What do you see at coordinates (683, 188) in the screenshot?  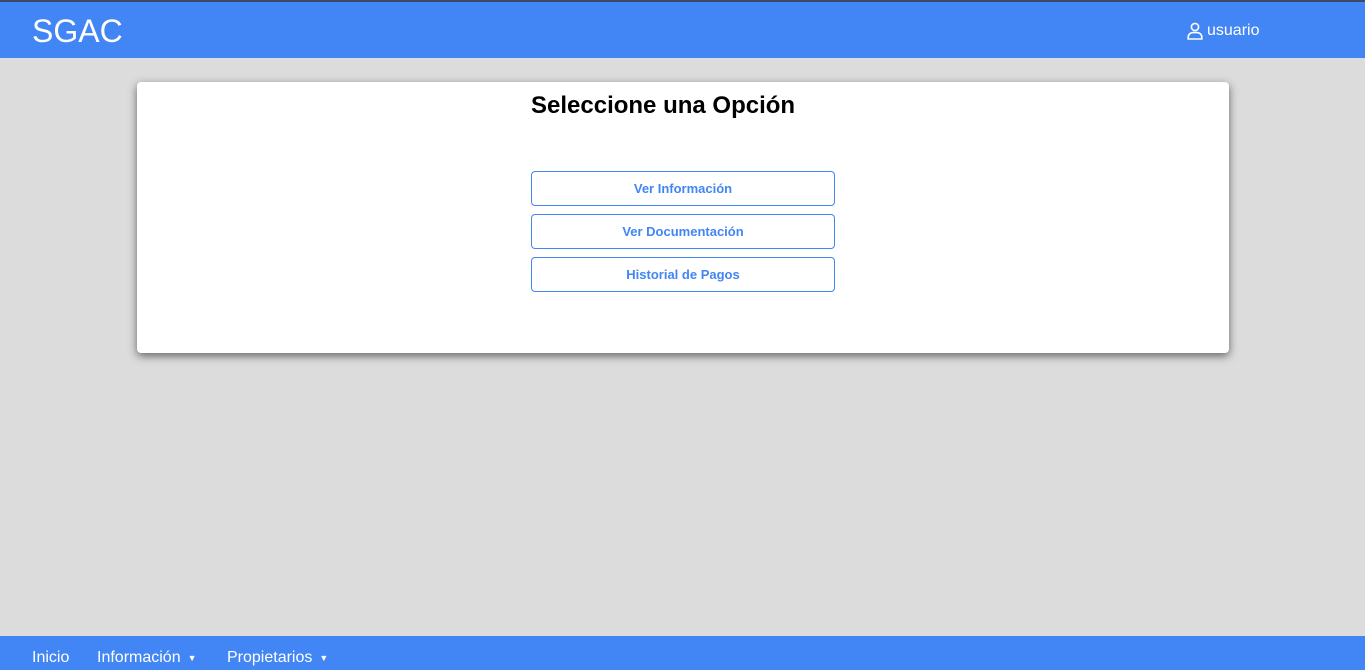 I see `ver-informacion-button: Ver Información` at bounding box center [683, 188].